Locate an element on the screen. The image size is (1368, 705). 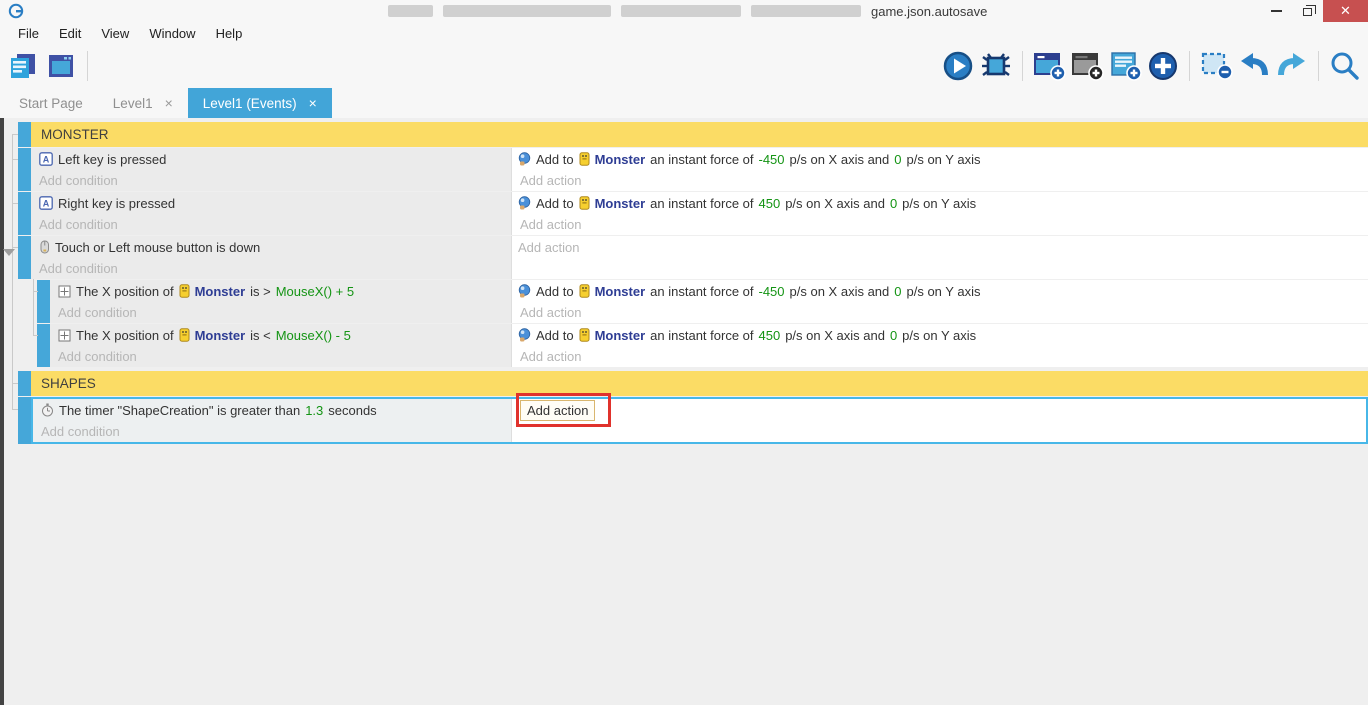
title-bar: game.json.autosave ✕ is located at coordinates (684, 11).